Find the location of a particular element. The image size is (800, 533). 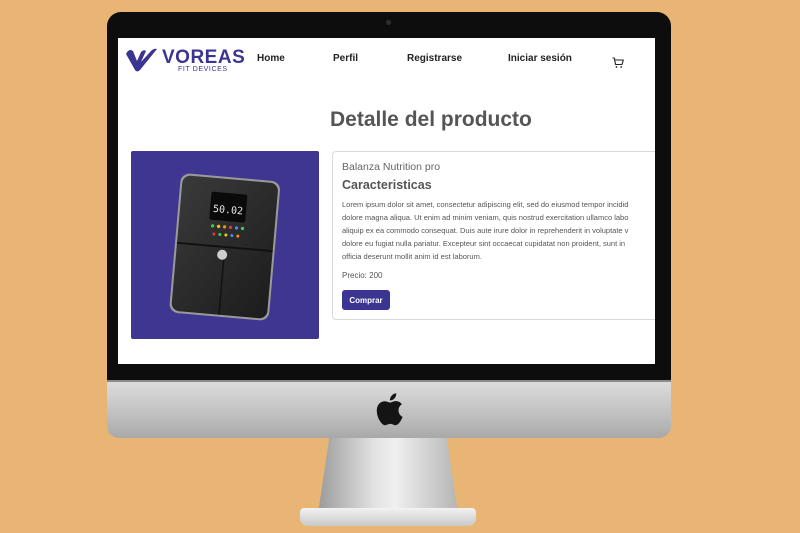

cart-icon is located at coordinates (618, 61).